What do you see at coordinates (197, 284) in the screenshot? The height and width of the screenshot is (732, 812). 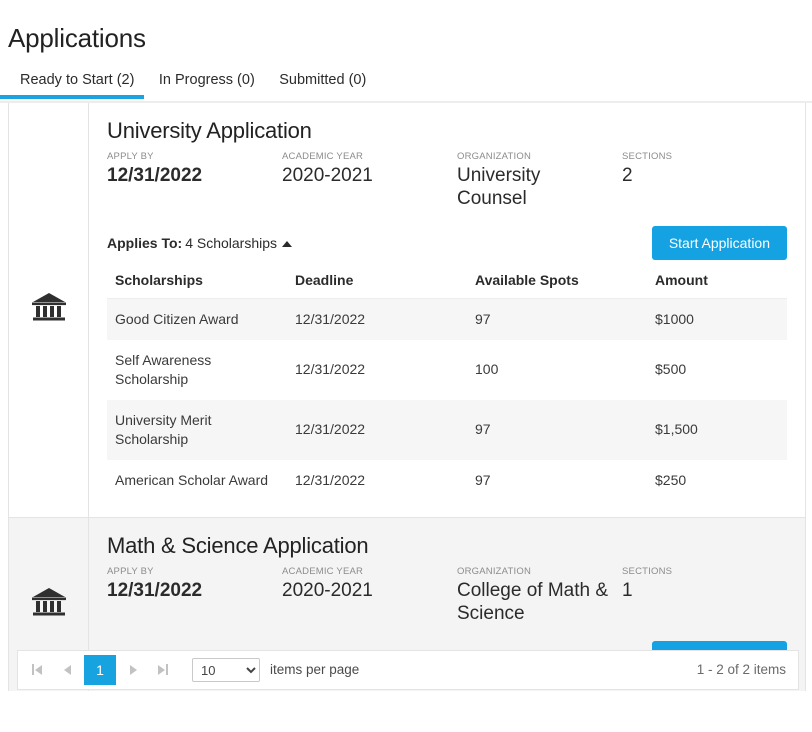 I see `column-header-scholarships: Scholarships` at bounding box center [197, 284].